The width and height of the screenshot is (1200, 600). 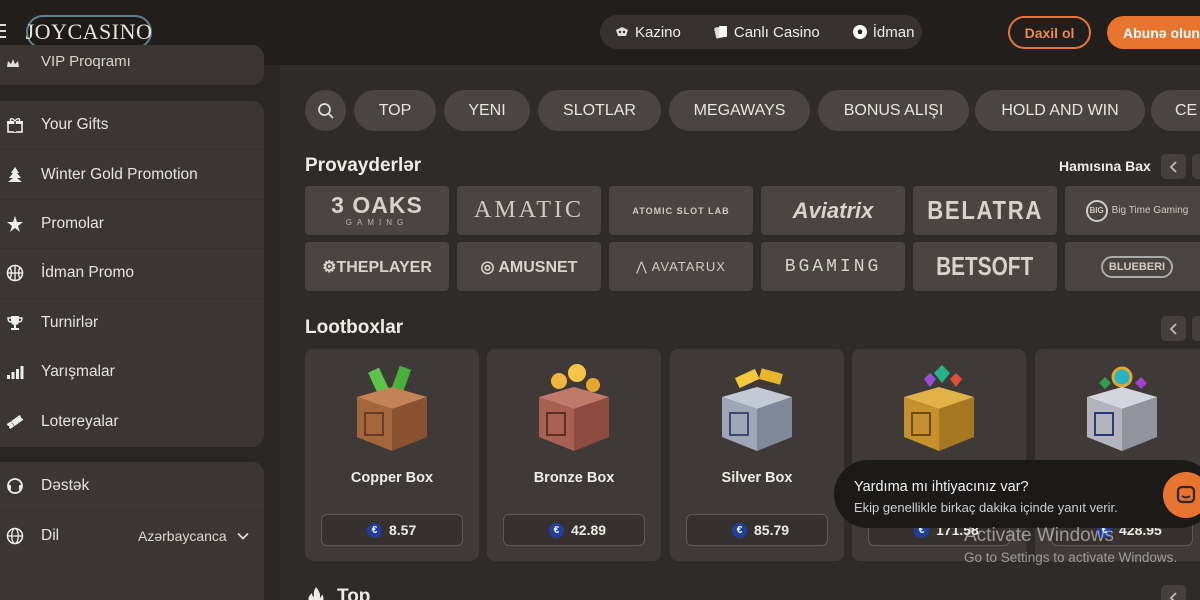 I want to click on nav-idman: İdman, so click(x=883, y=32).